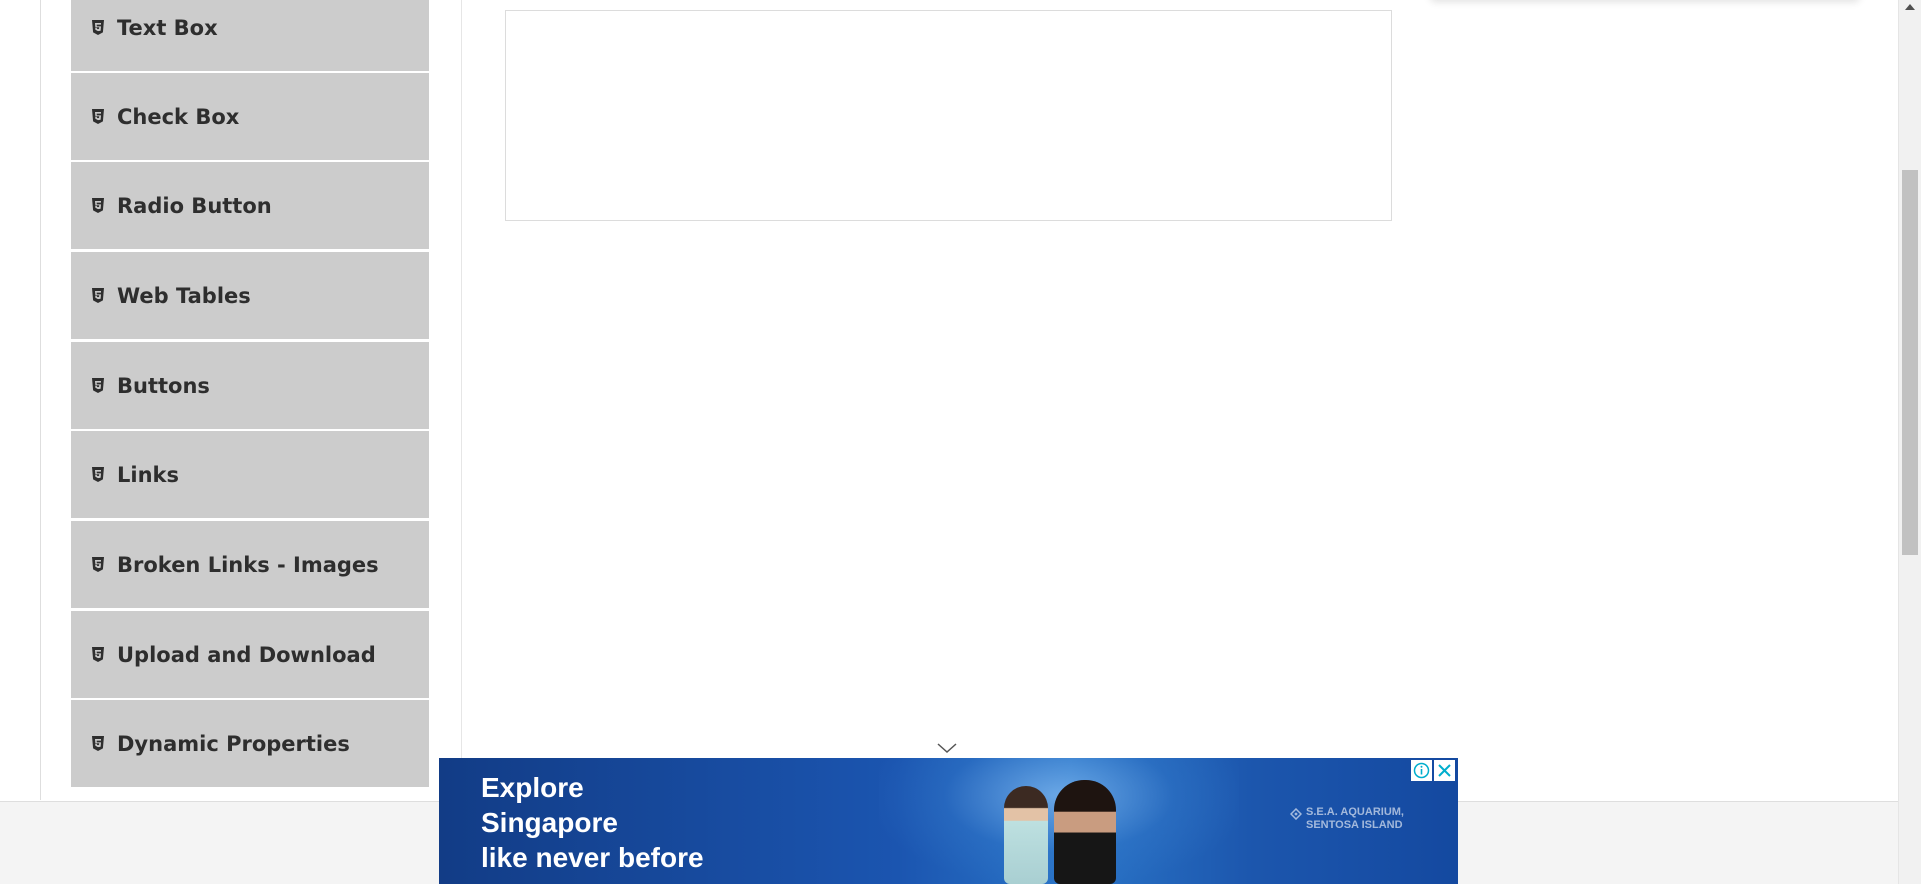  I want to click on sidebar-item-text-box: Text Box, so click(250, 36).